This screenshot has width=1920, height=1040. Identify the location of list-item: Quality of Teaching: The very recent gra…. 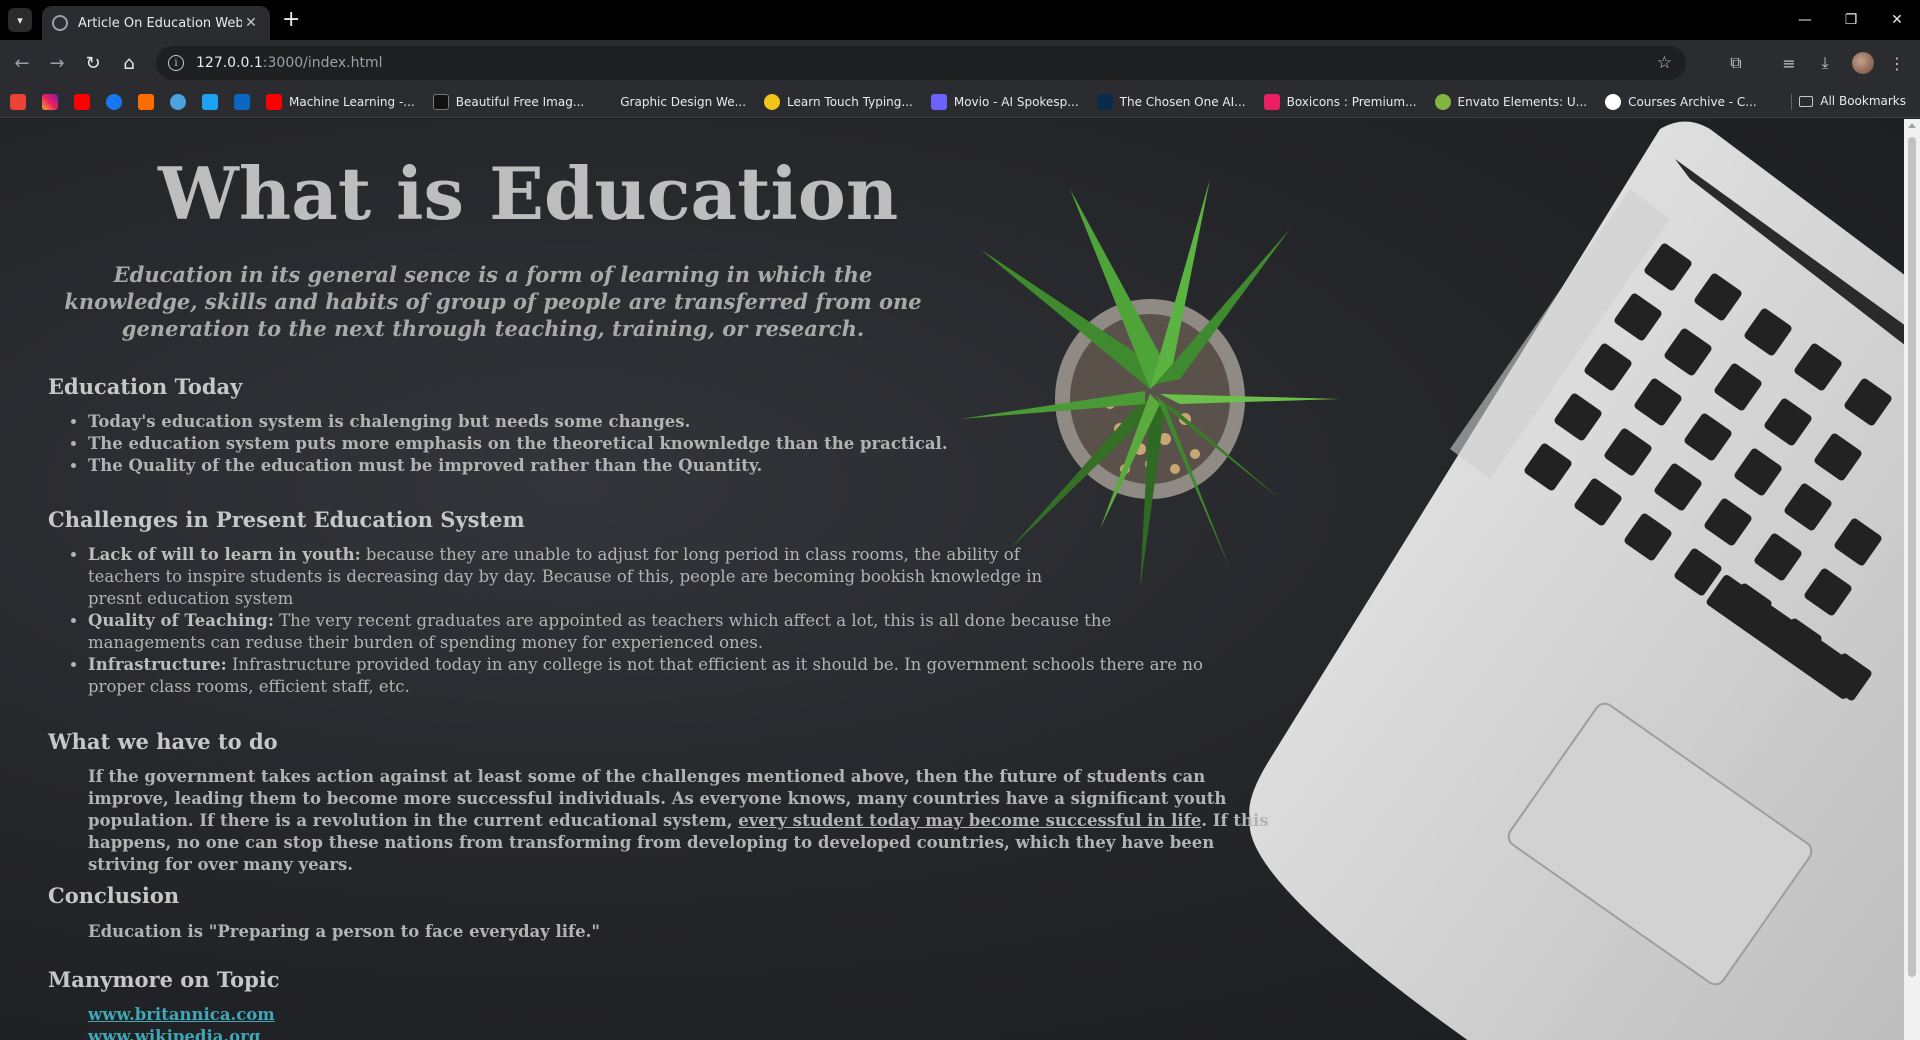
(628, 632).